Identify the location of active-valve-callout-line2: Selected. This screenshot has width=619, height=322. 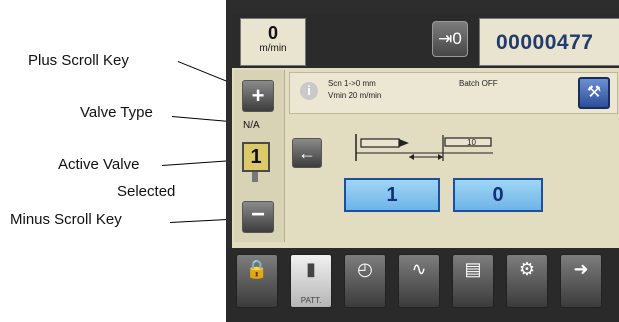
(146, 191).